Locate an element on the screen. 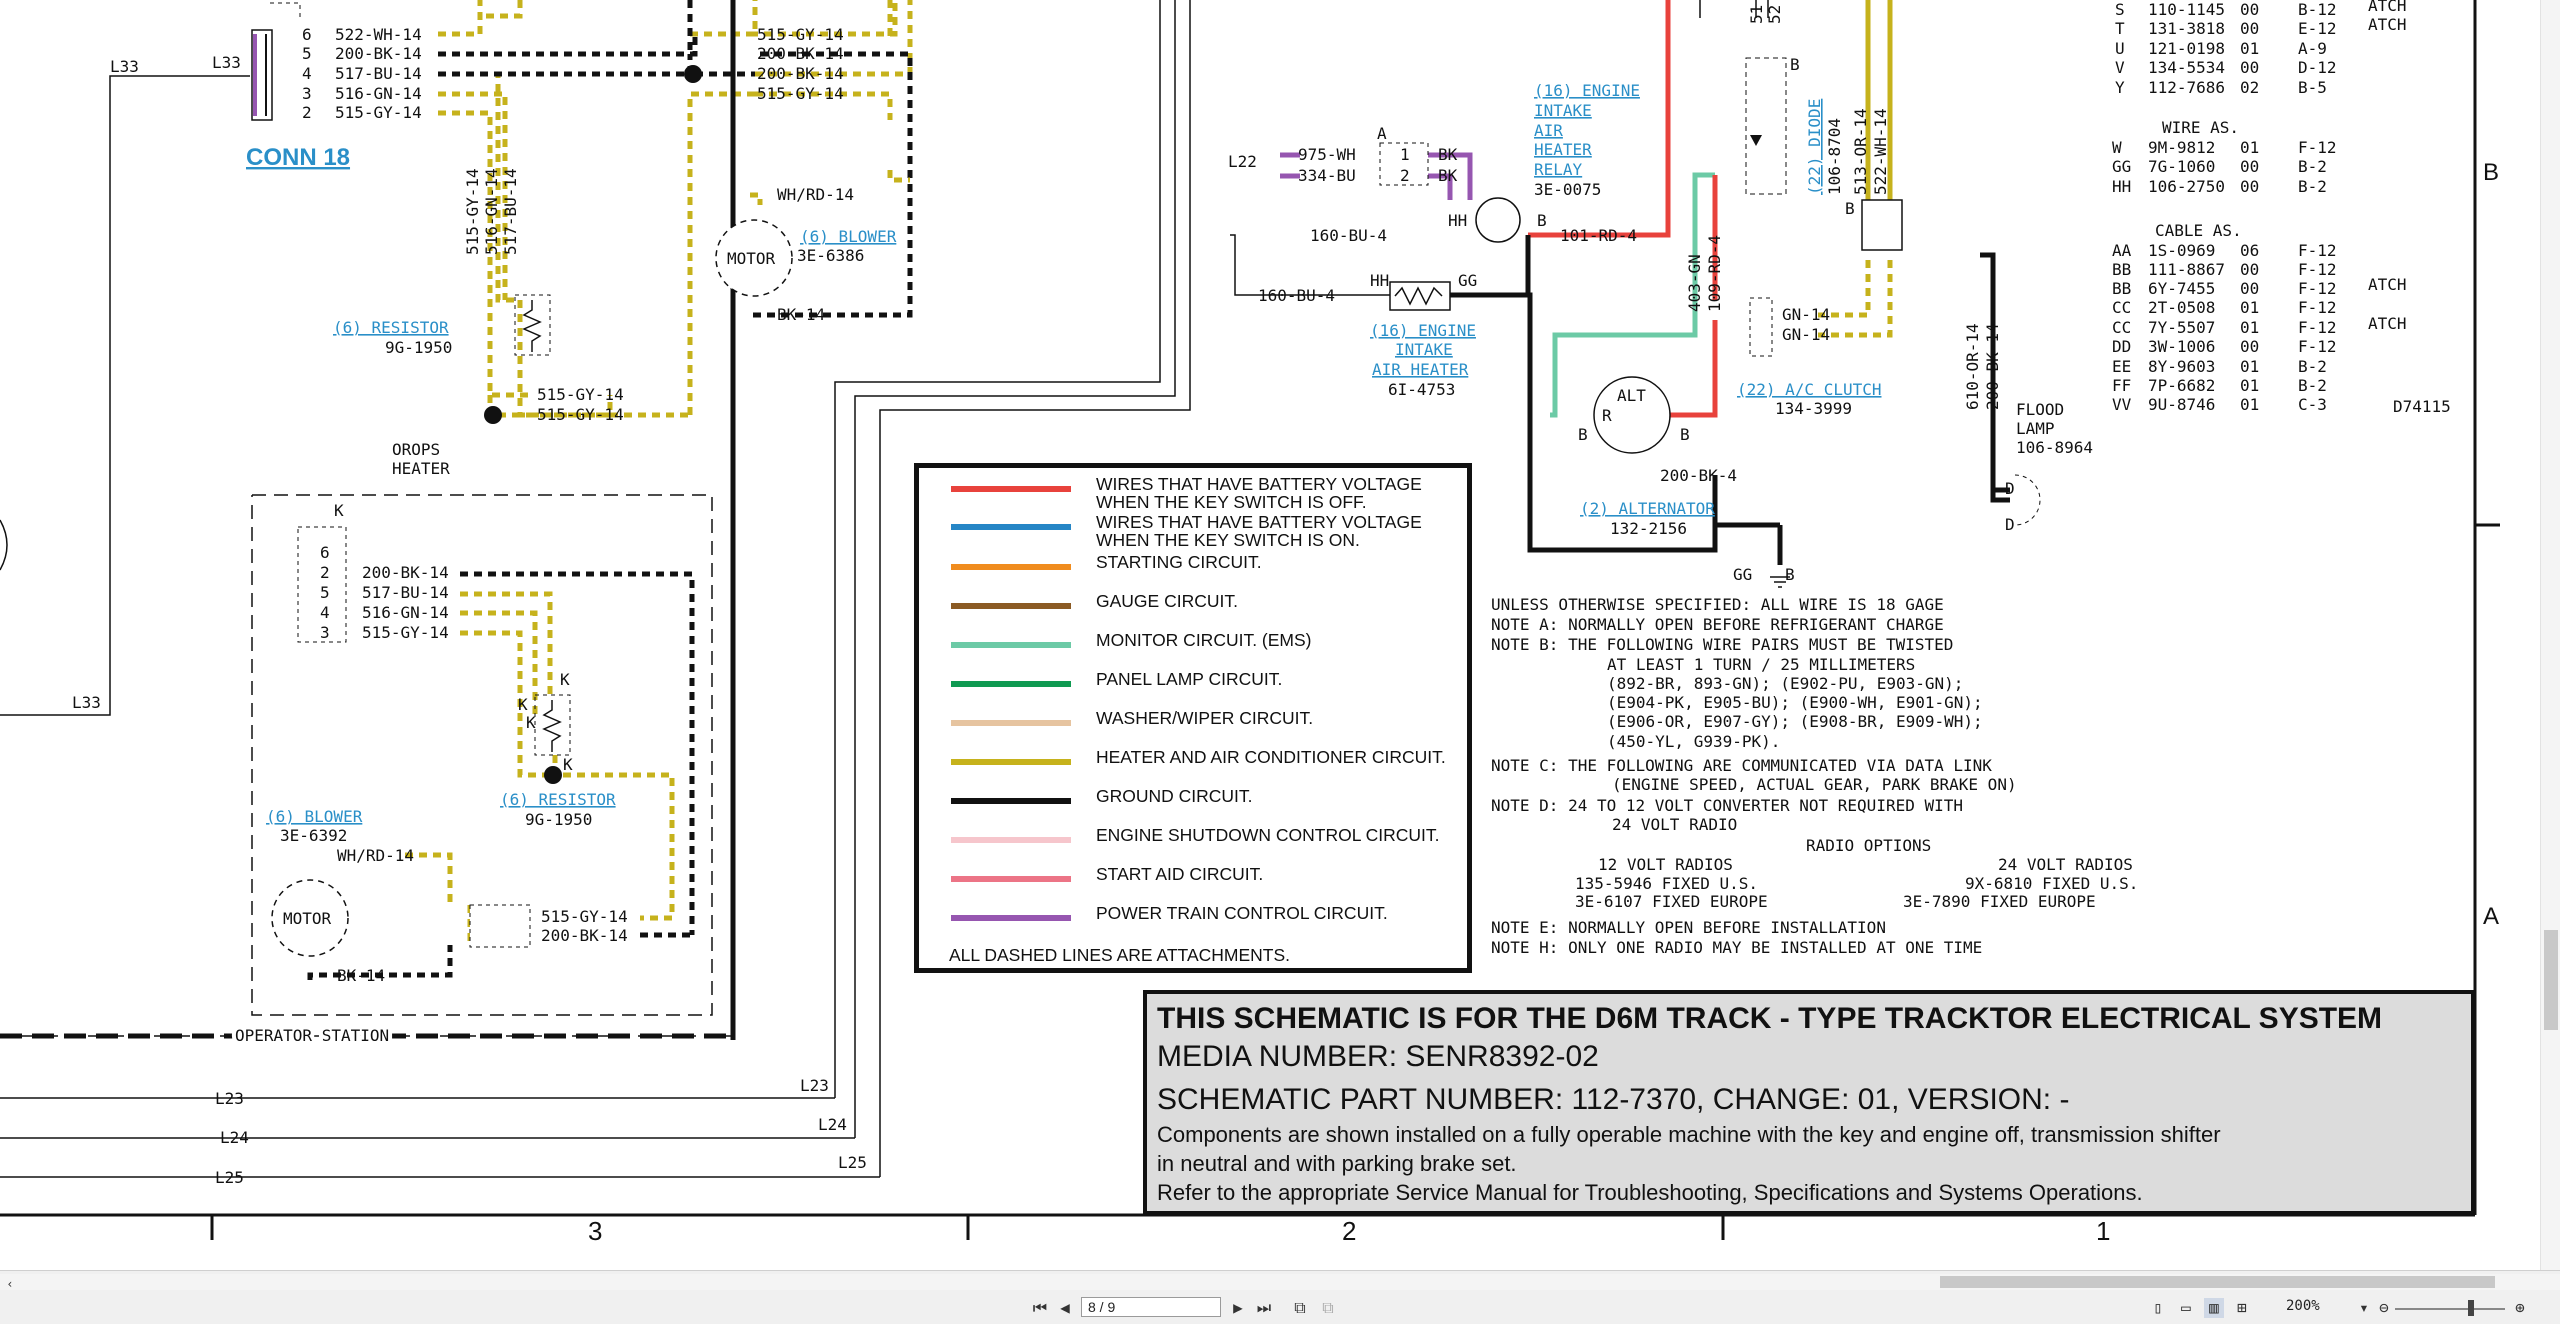  ref-l33-left: L33 is located at coordinates (124, 66).